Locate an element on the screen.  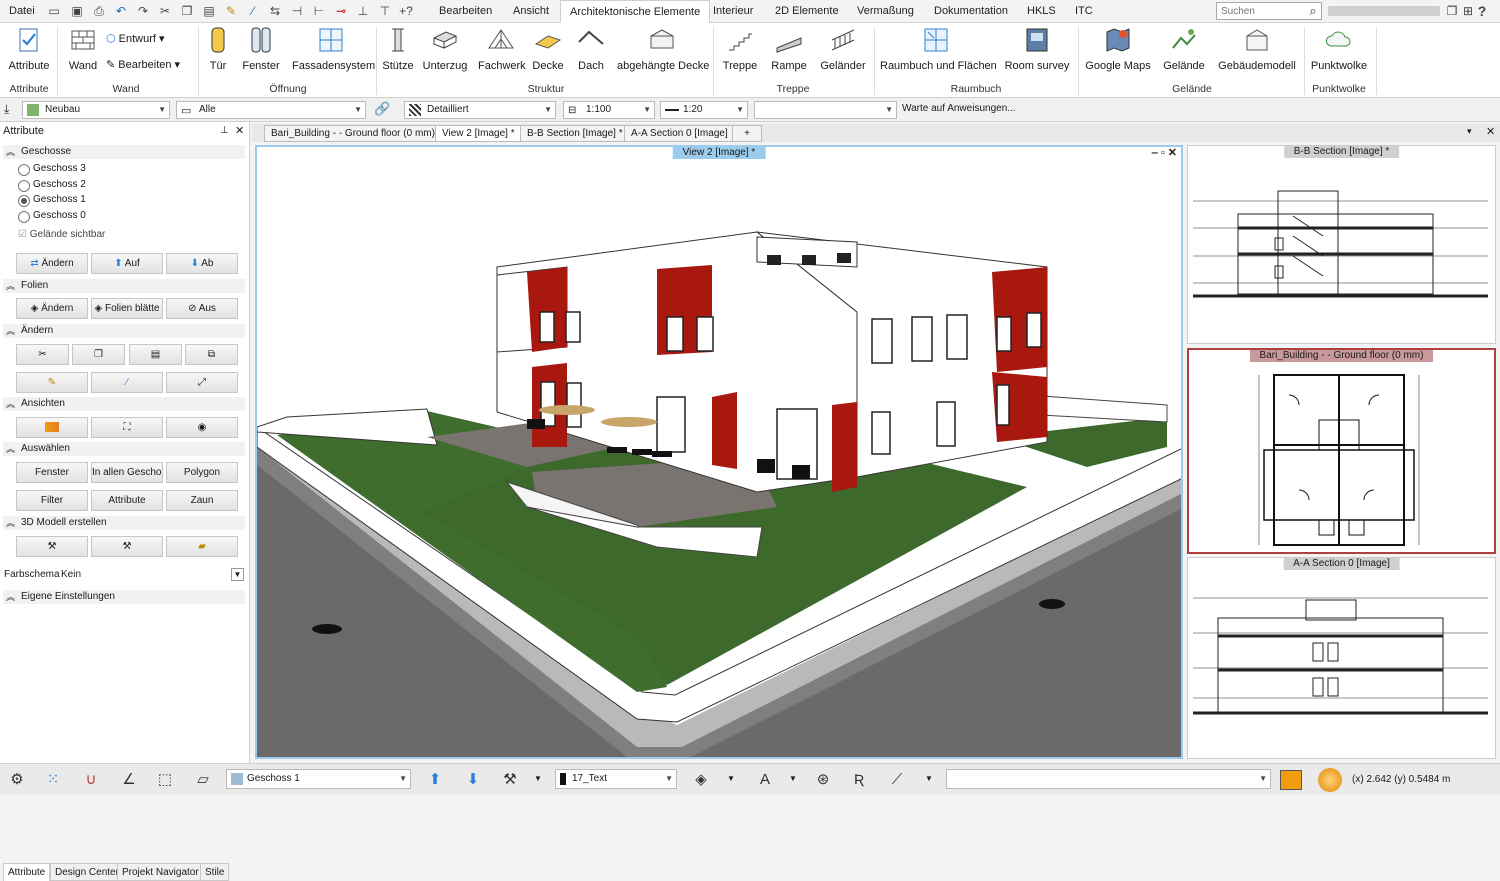
select-polygon-button: Polygon is located at coordinates (202, 472).